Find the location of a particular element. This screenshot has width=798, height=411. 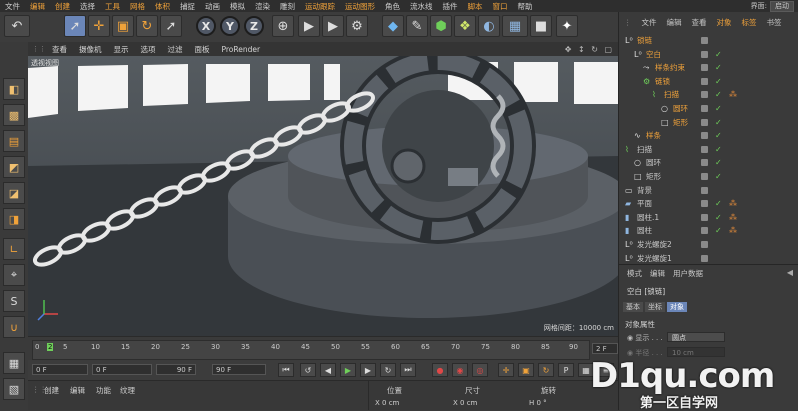

position-x-field: X 0 cm is located at coordinates (387, 403).